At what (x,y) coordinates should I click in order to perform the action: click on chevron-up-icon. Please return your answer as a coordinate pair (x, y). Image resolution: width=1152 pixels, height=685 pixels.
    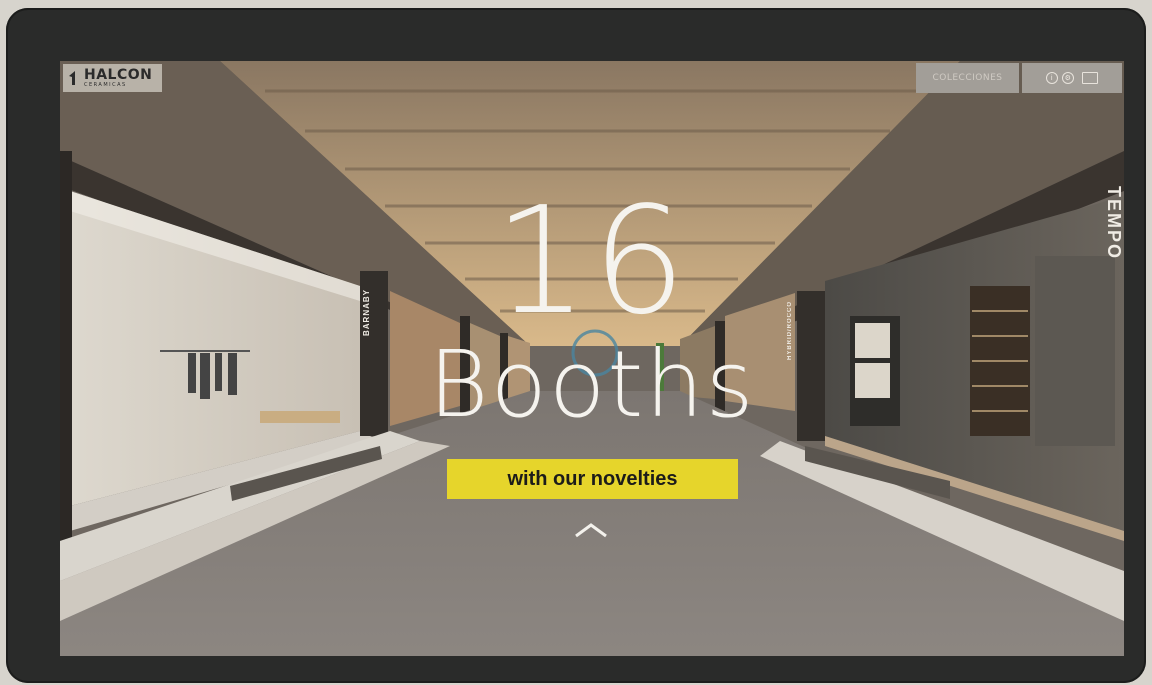
    Looking at the image, I should click on (591, 530).